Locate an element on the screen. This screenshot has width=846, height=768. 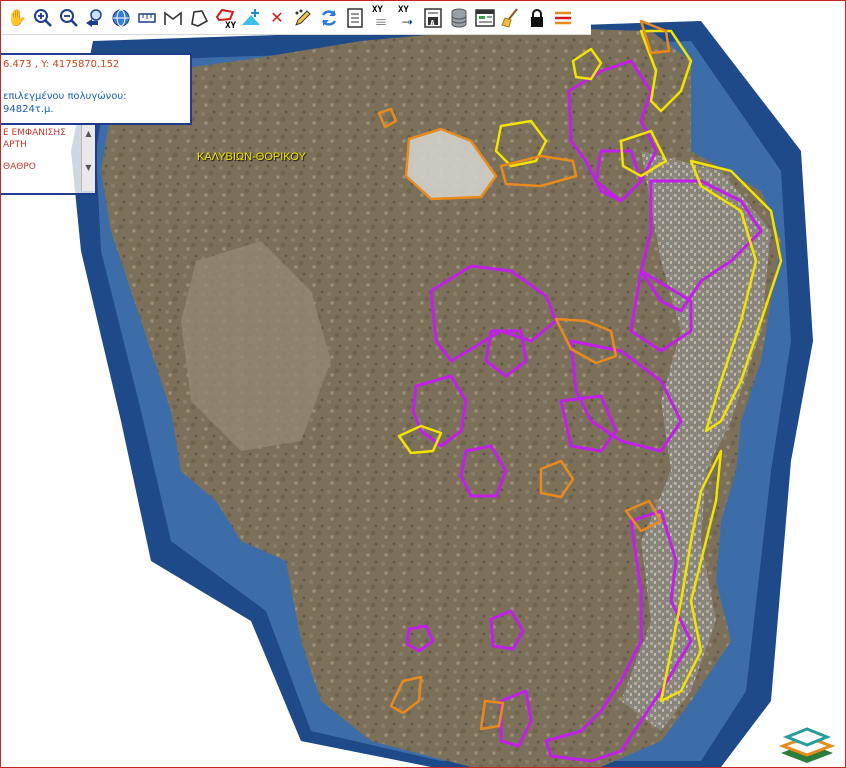
layer-item: ΑΡΤΗ is located at coordinates (15, 145).